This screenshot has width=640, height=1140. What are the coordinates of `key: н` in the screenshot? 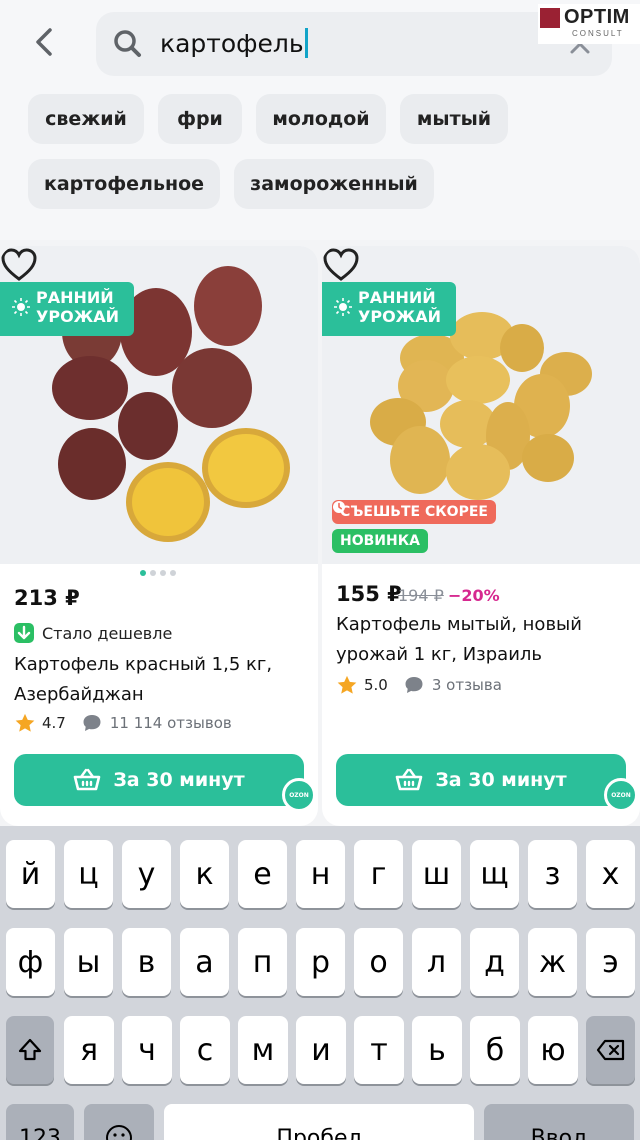 It's located at (320, 874).